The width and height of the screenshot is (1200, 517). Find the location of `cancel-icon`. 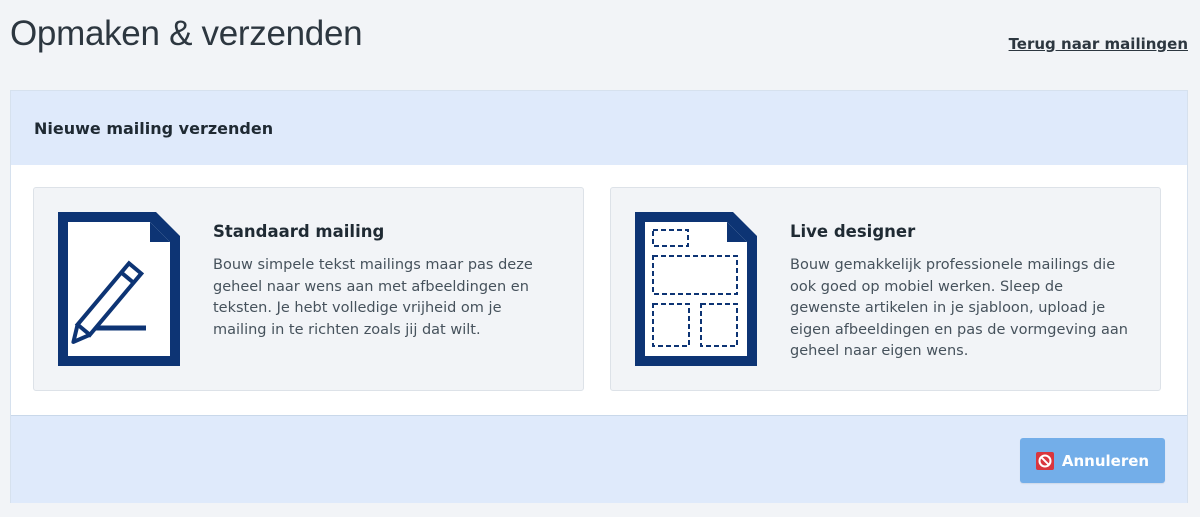

cancel-icon is located at coordinates (1044, 460).